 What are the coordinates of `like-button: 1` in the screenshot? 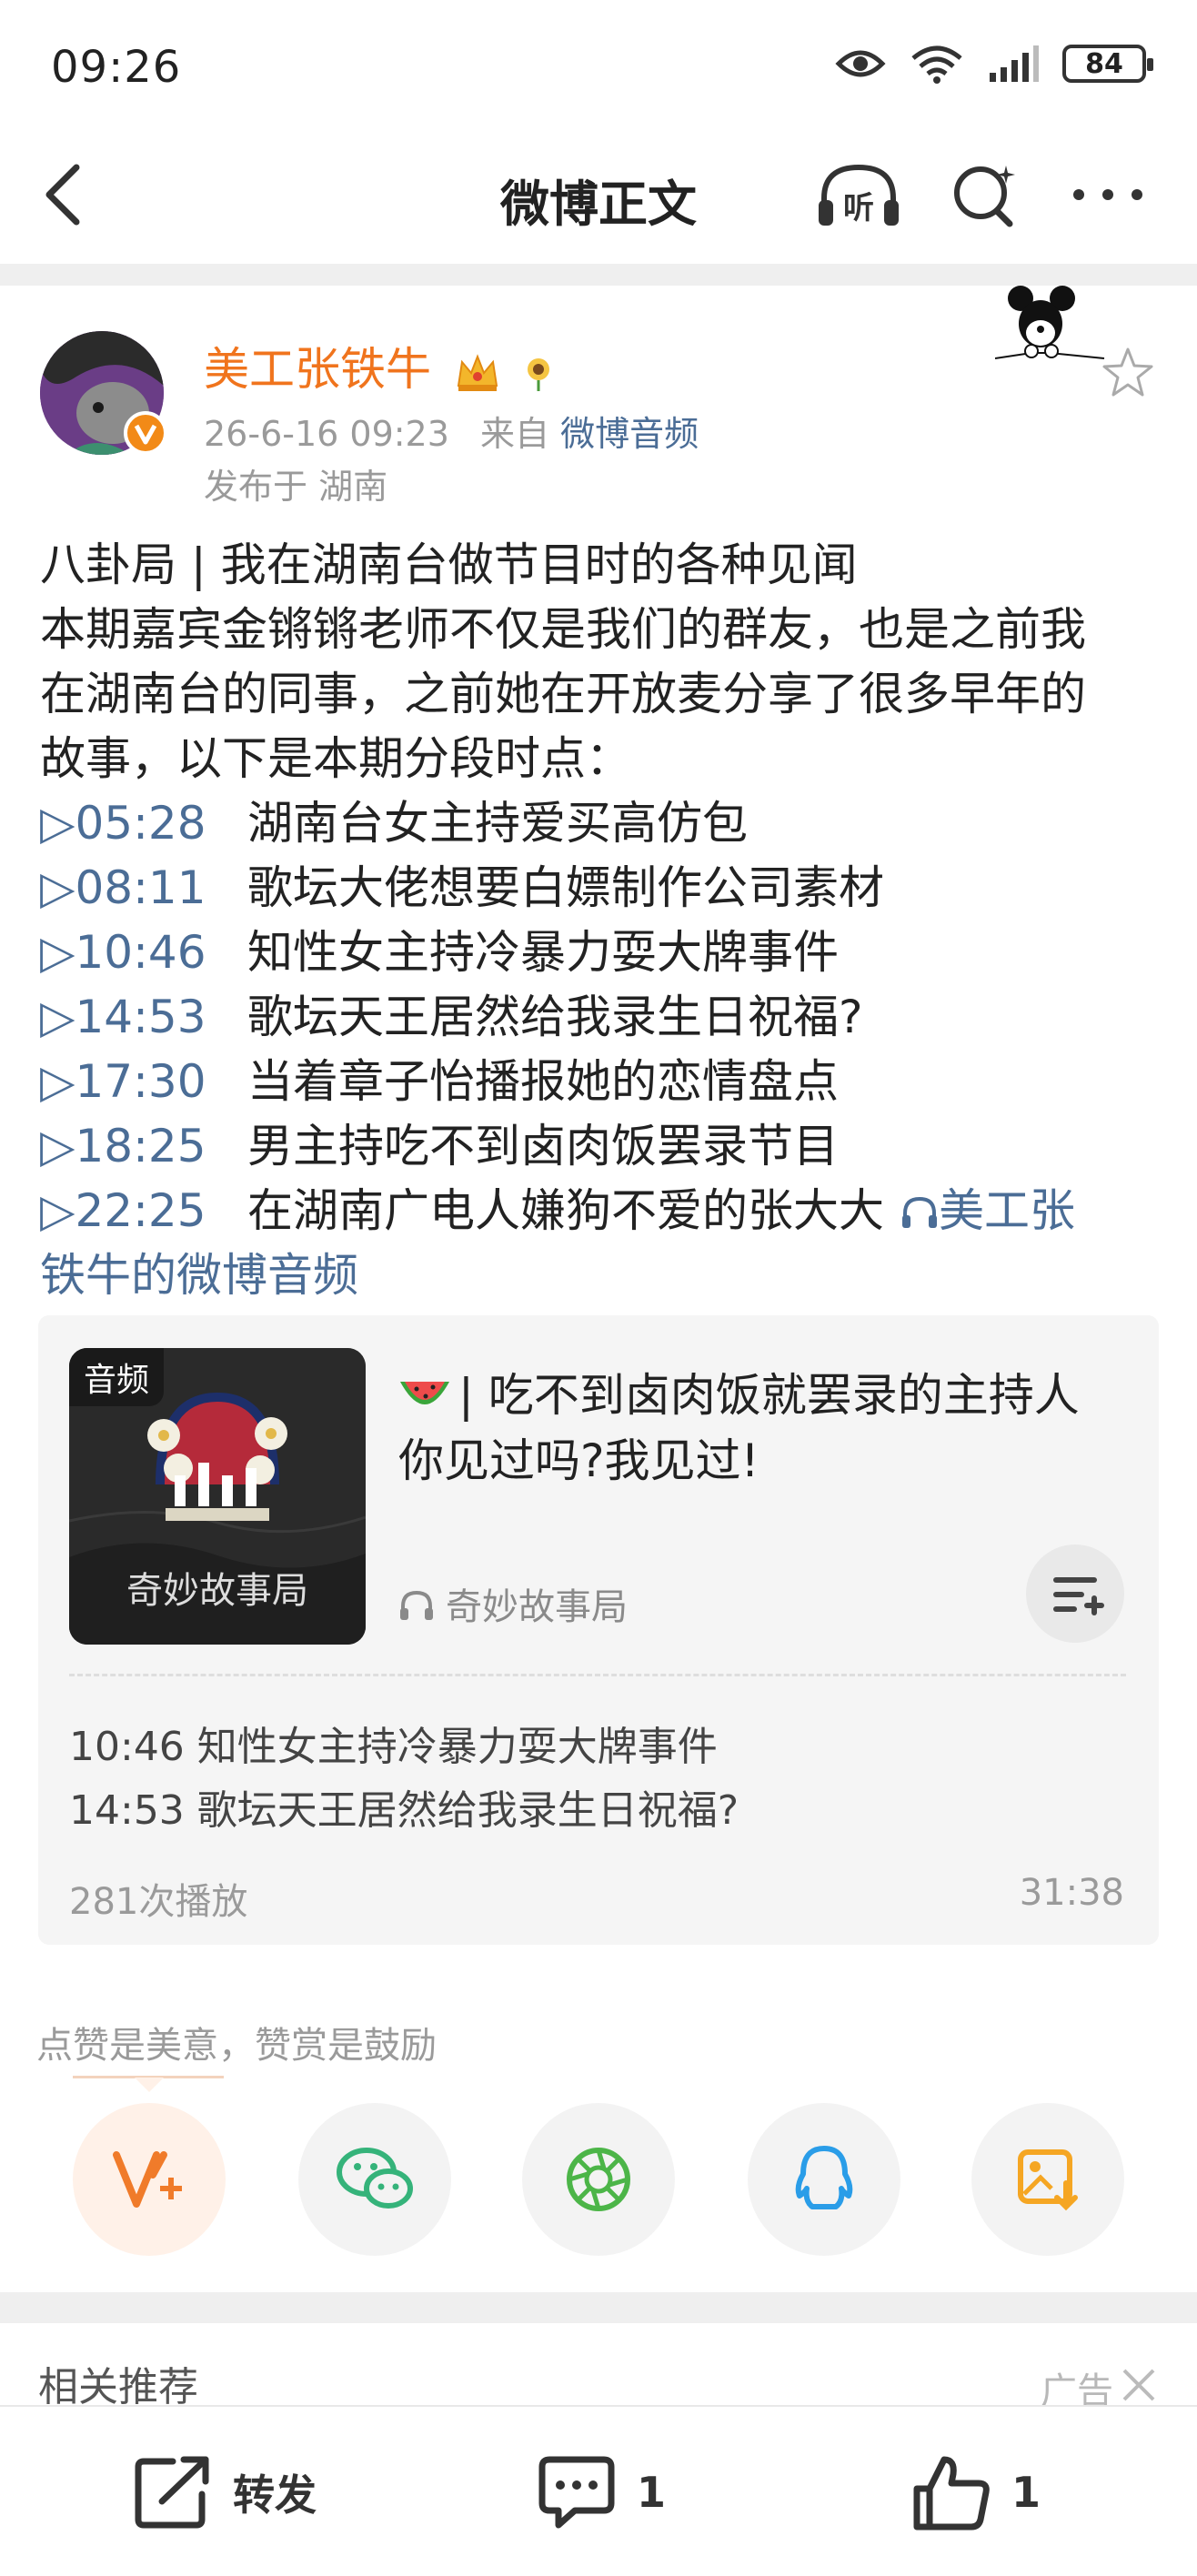 It's located at (976, 2492).